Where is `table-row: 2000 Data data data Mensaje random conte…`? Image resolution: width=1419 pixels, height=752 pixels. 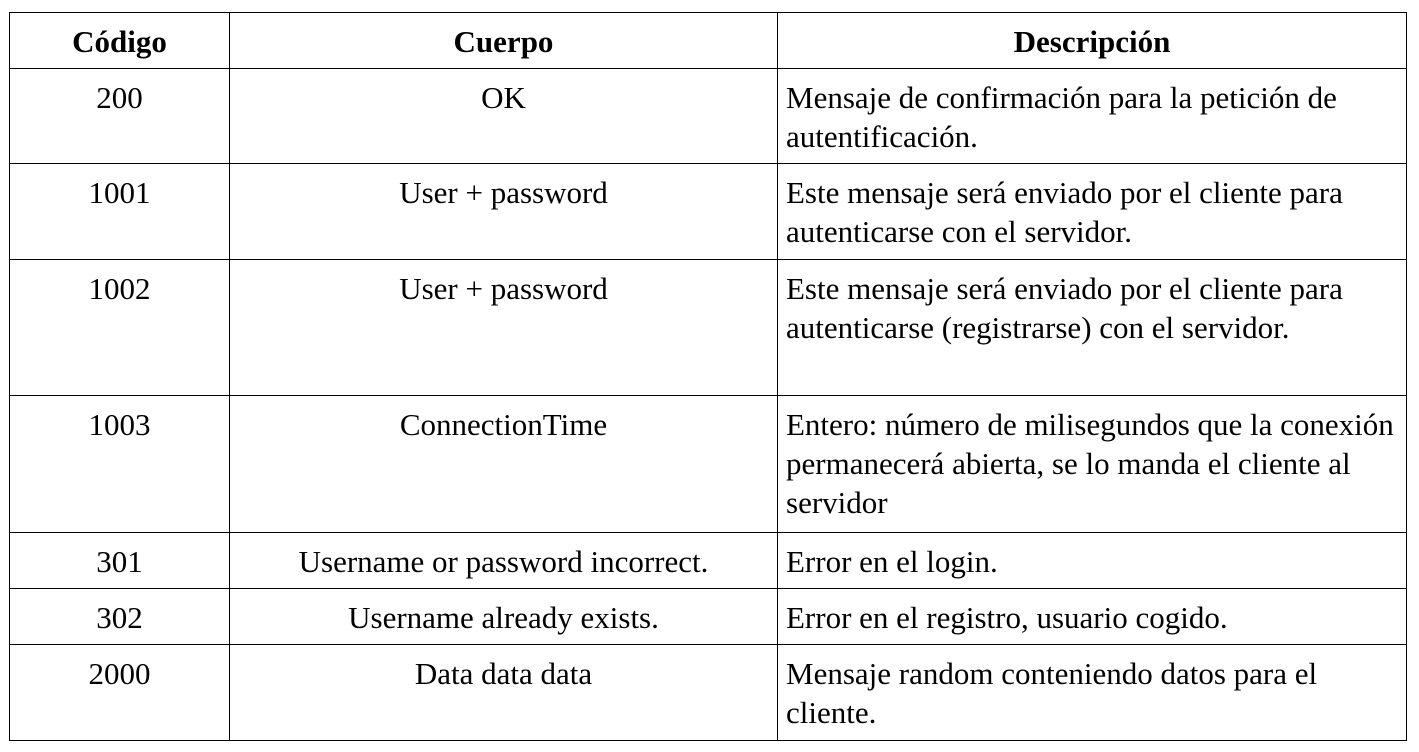 table-row: 2000 Data data data Mensaje random conte… is located at coordinates (708, 692).